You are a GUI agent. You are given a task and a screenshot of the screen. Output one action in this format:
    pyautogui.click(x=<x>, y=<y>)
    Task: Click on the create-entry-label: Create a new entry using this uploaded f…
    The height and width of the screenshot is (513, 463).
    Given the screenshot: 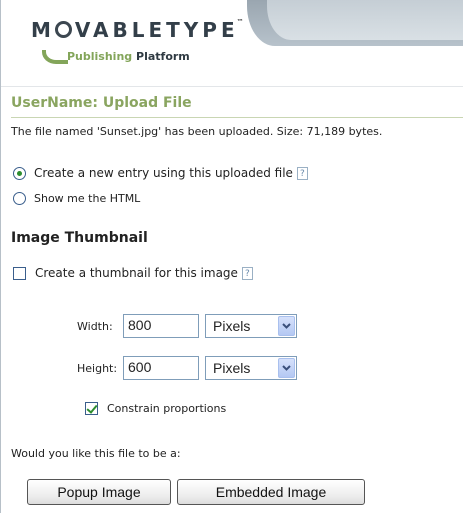 What is the action you would take?
    pyautogui.click(x=163, y=173)
    